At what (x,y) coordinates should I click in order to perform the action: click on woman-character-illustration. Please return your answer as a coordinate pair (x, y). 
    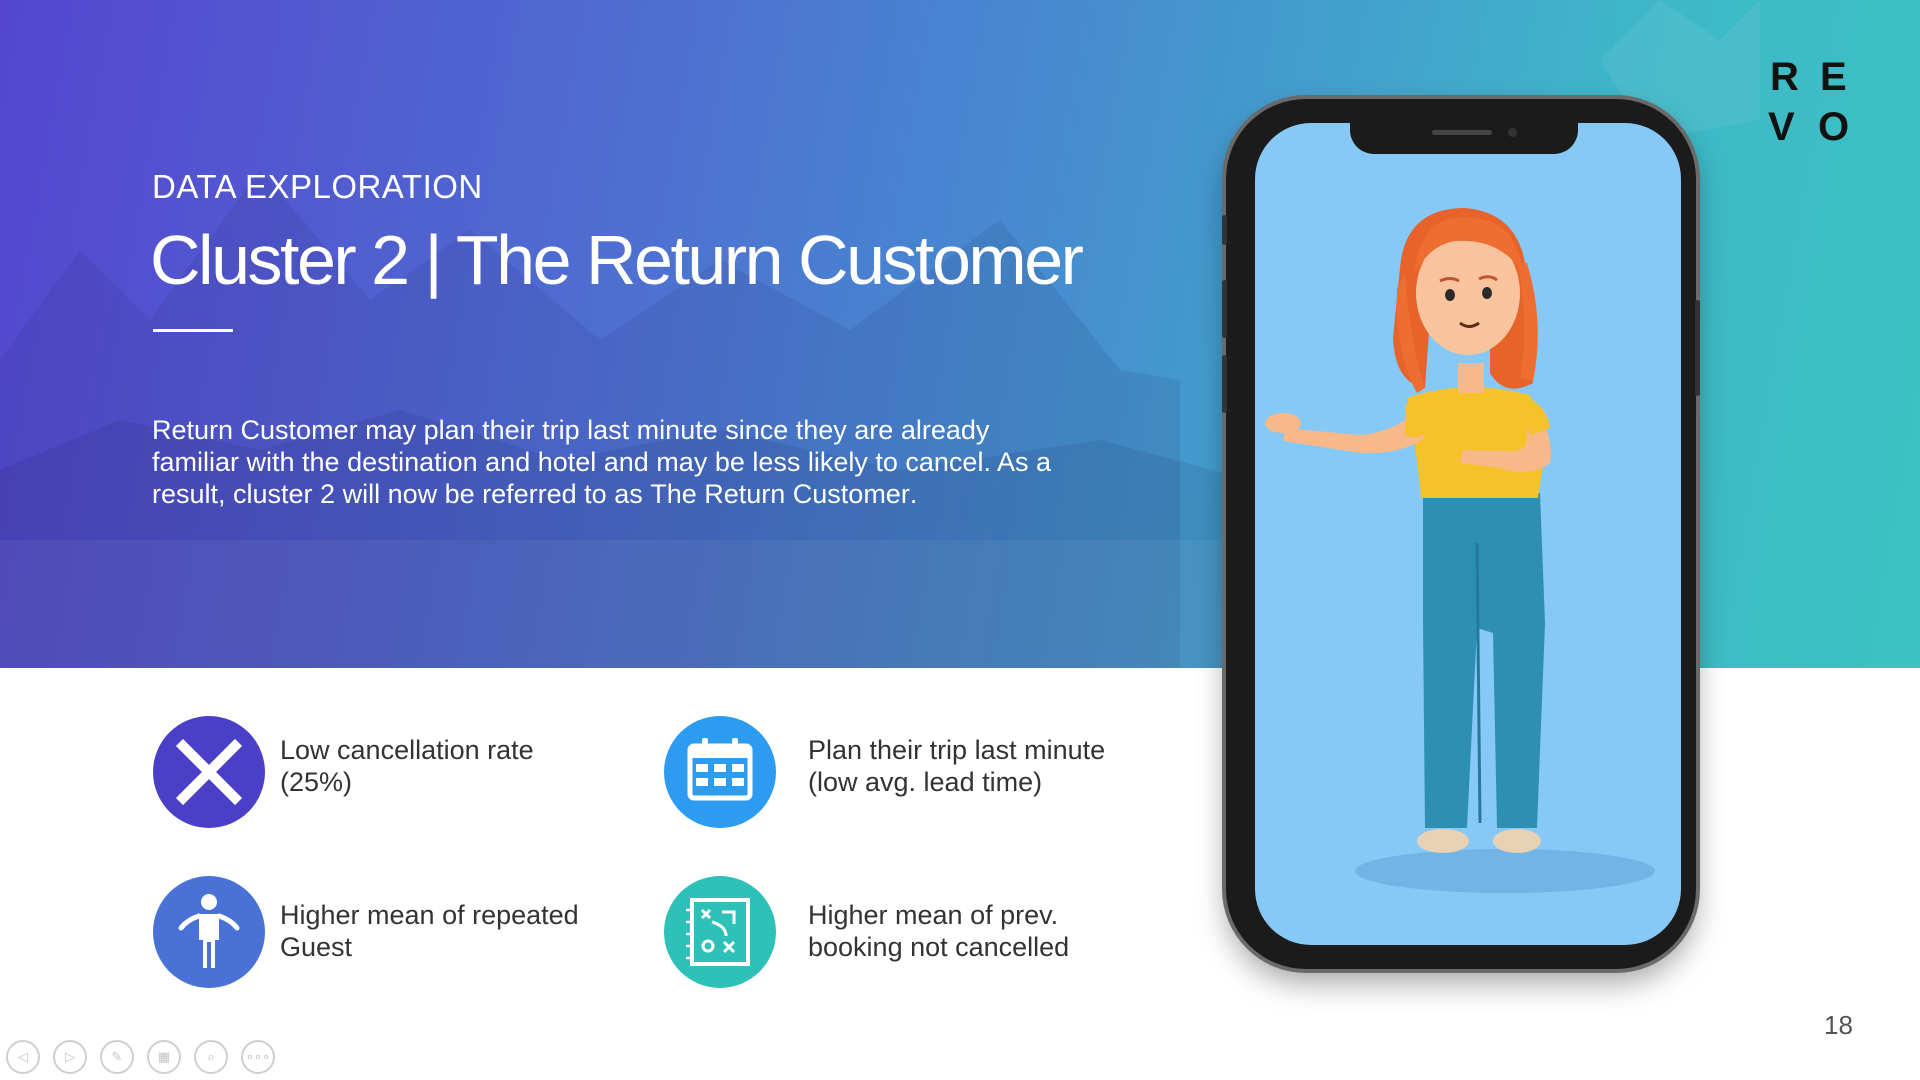
    Looking at the image, I should click on (1460, 550).